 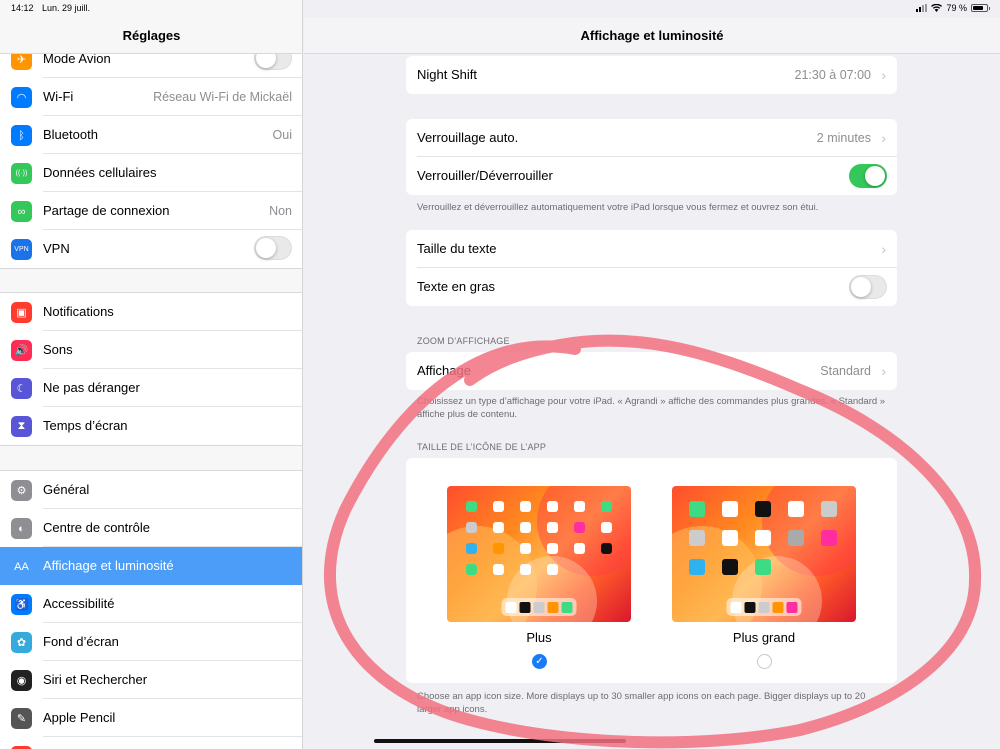 I want to click on auto-lock-row: Verrouillage auto. 2 minutes ›, so click(x=651, y=138).